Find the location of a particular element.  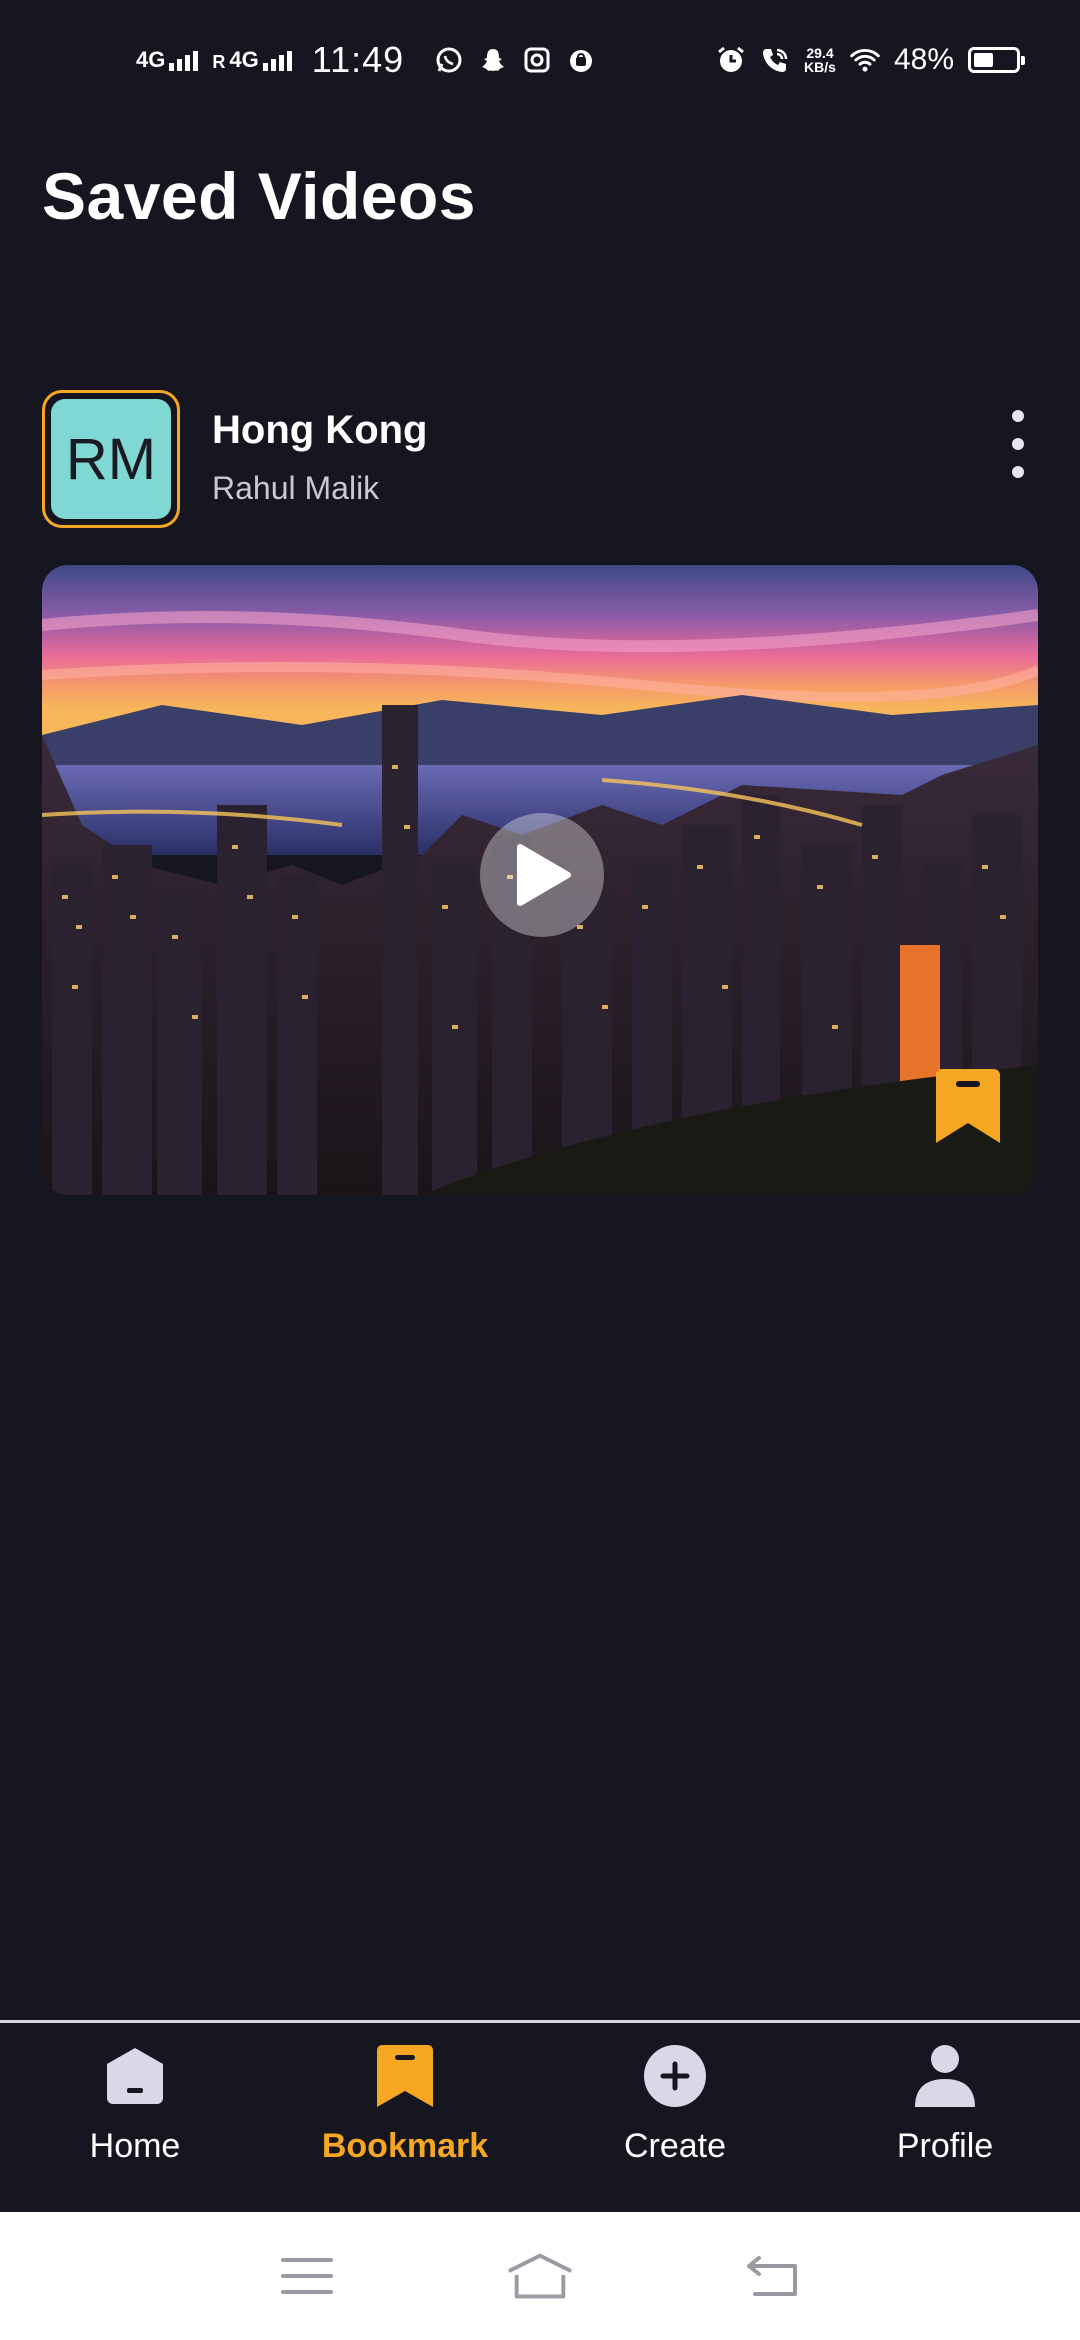

bottom-navigation: Home Bookmark Create Profile is located at coordinates (540, 2116).